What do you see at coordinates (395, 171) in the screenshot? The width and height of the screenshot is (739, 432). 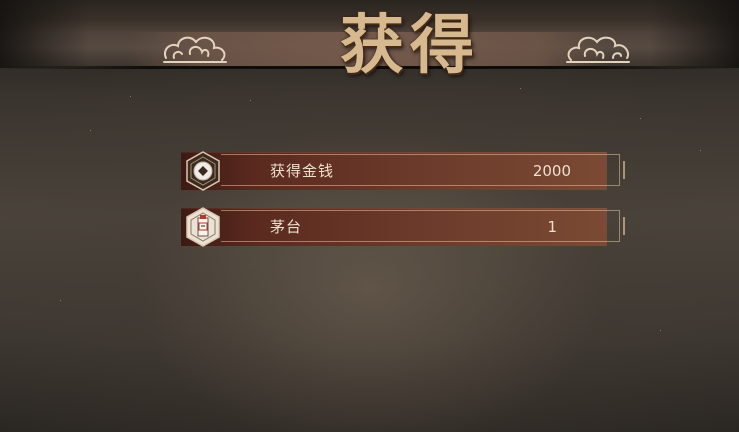 I see `reward-row-money: 获得金钱 2000` at bounding box center [395, 171].